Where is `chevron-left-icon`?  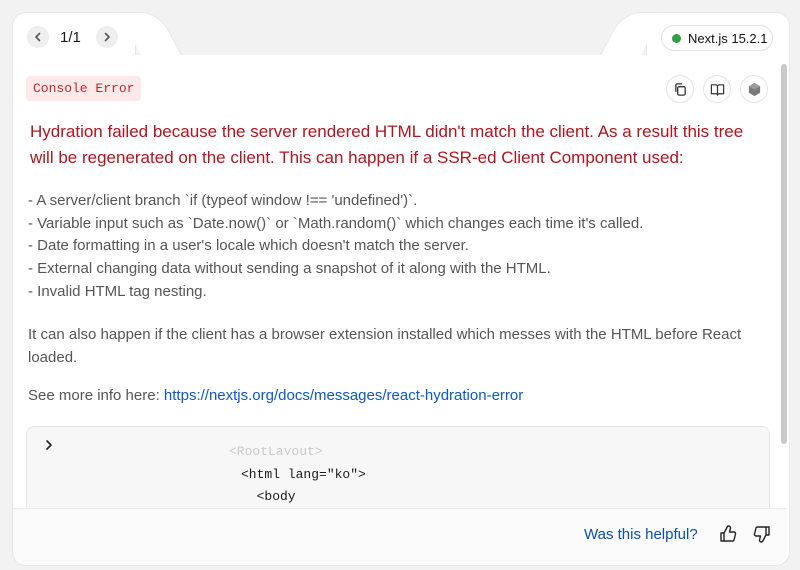
chevron-left-icon is located at coordinates (38, 37).